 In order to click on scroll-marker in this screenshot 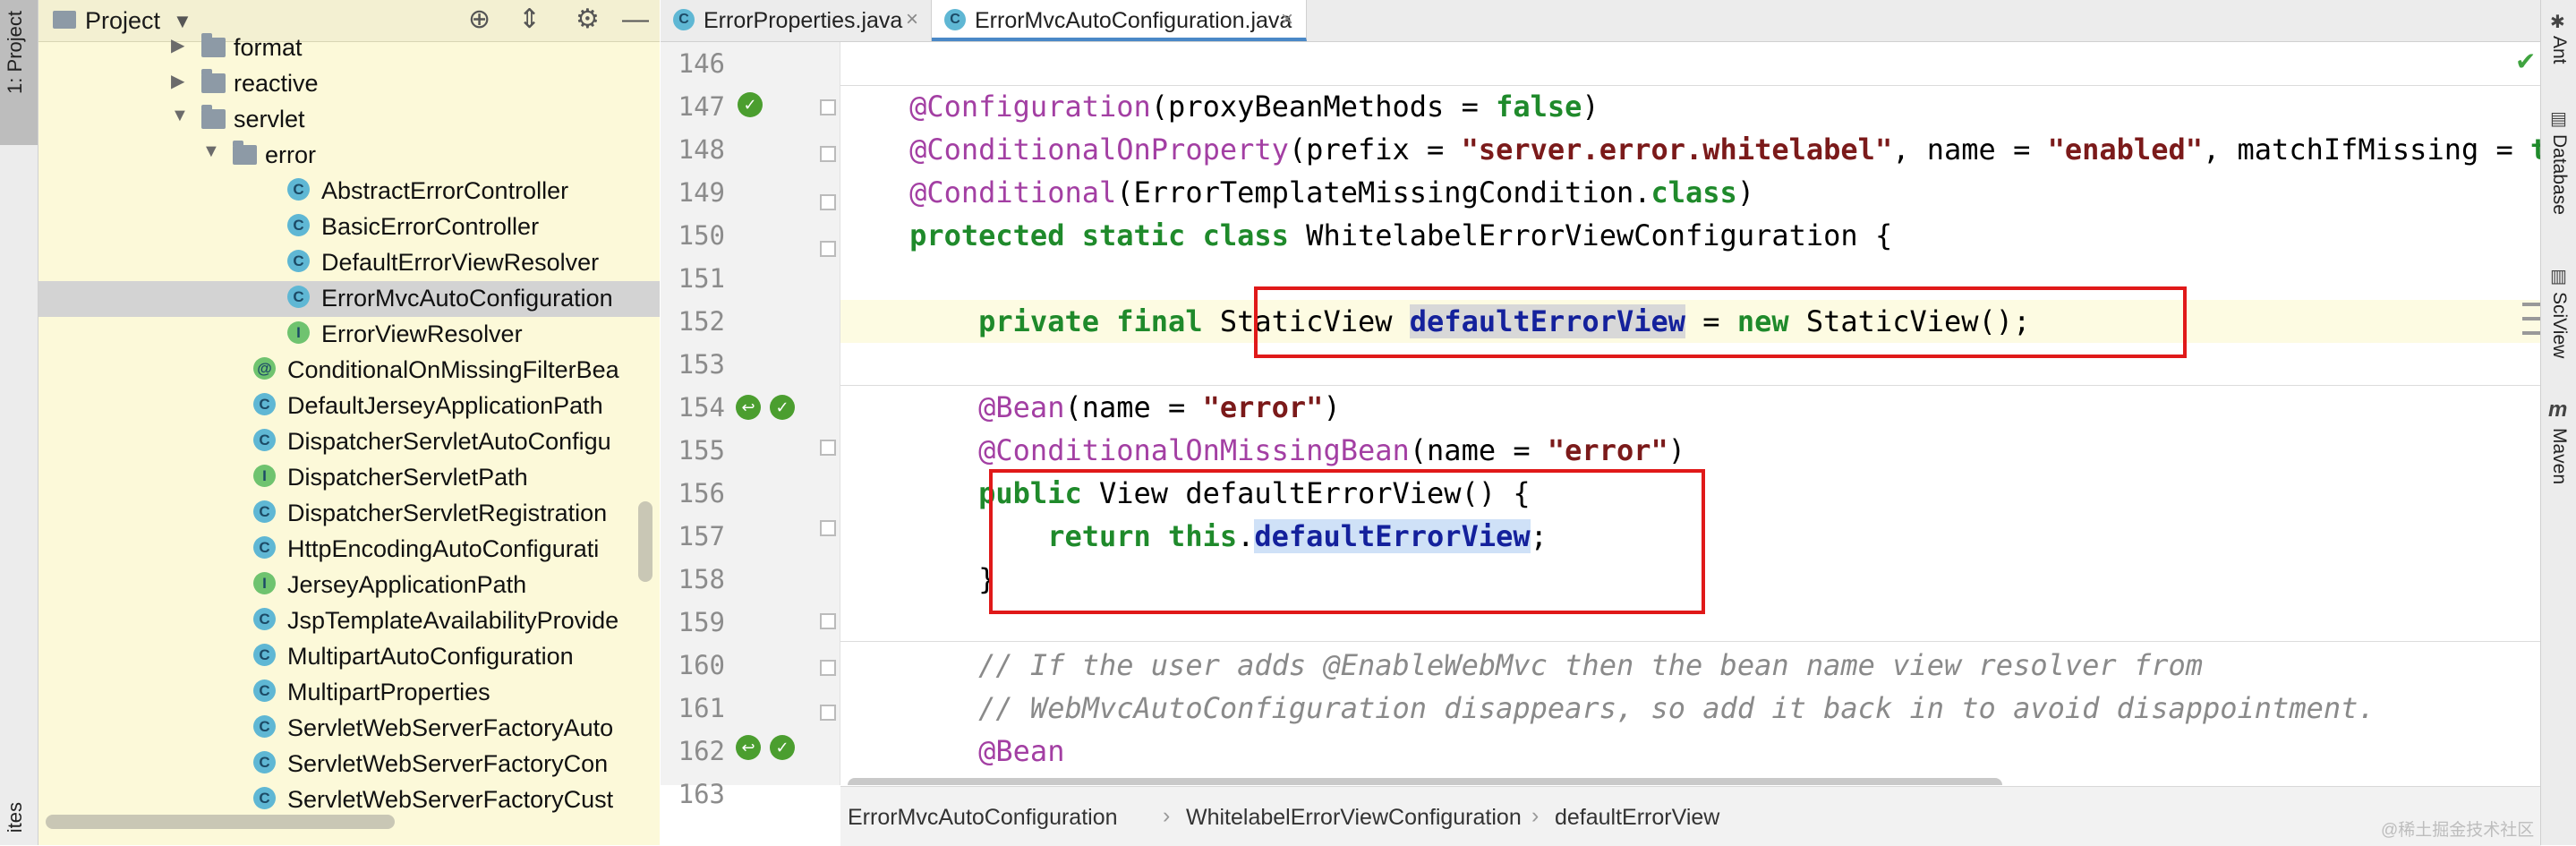, I will do `click(2531, 318)`.